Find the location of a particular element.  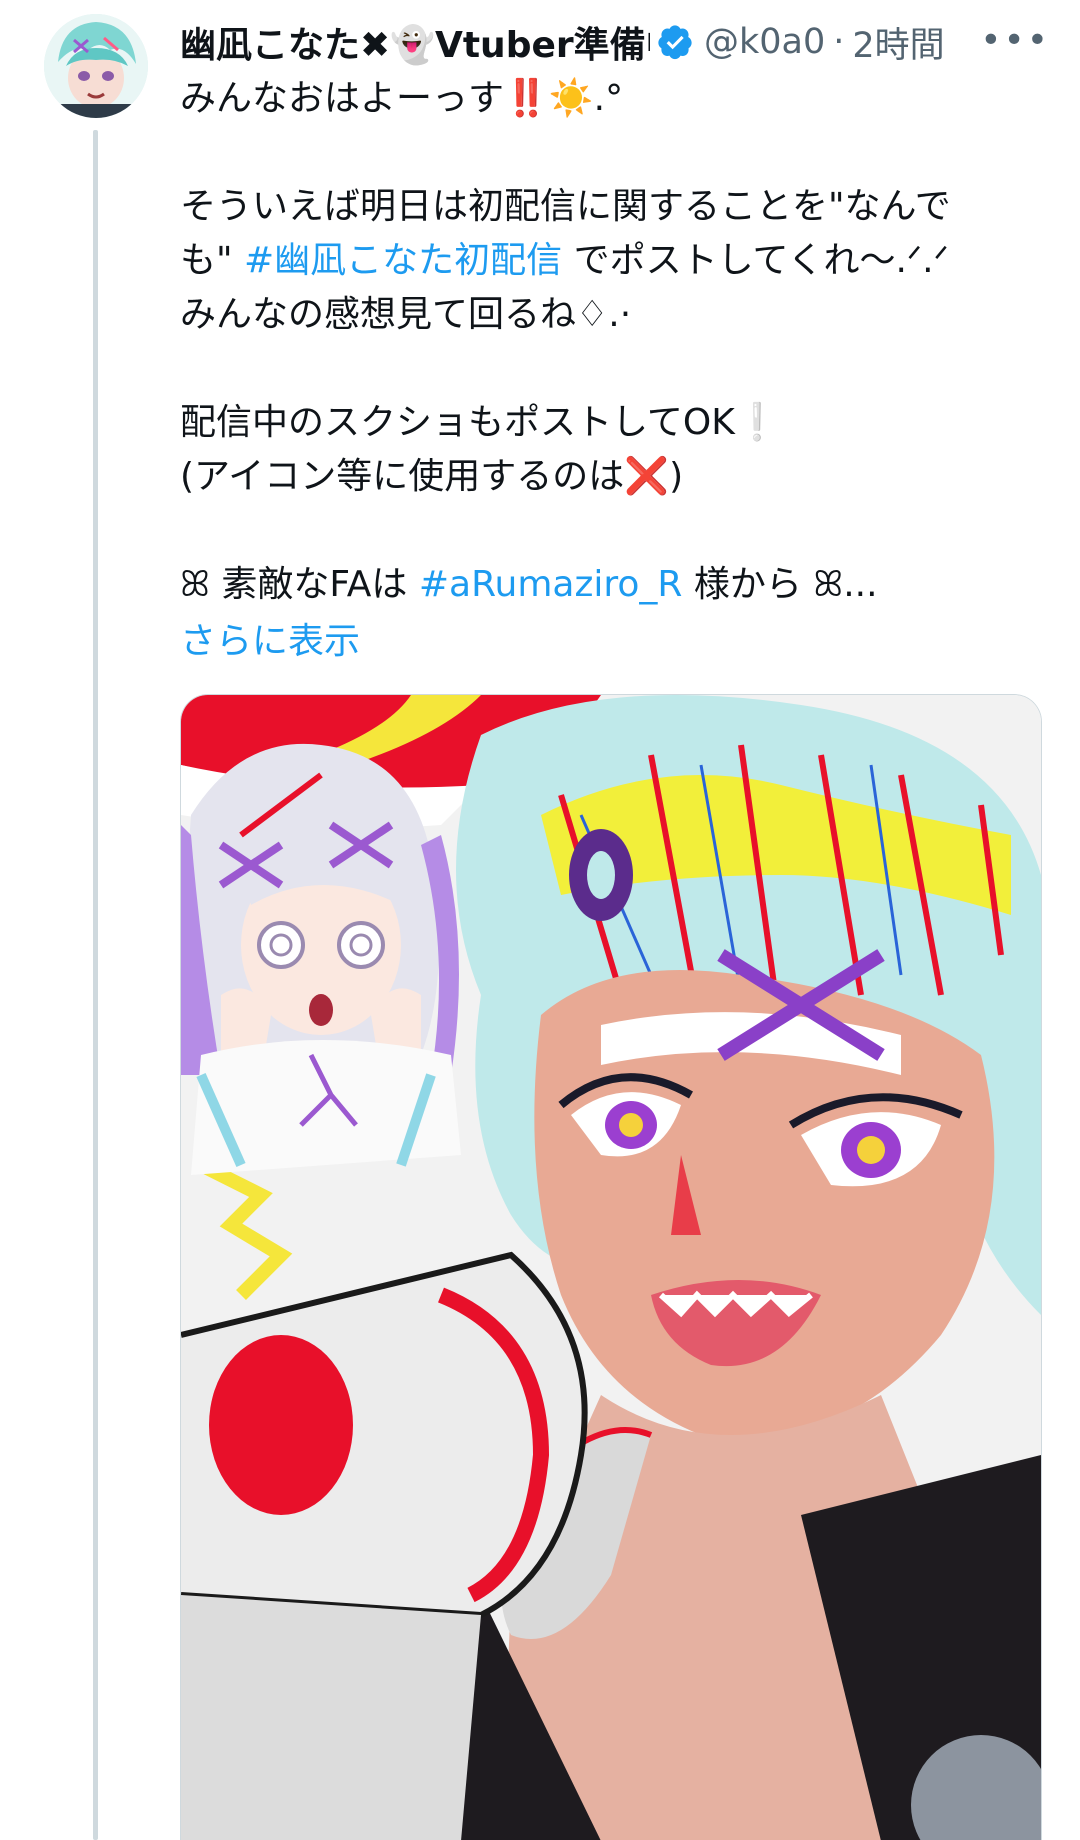

show-more-link: さらに表示 is located at coordinates (270, 638).